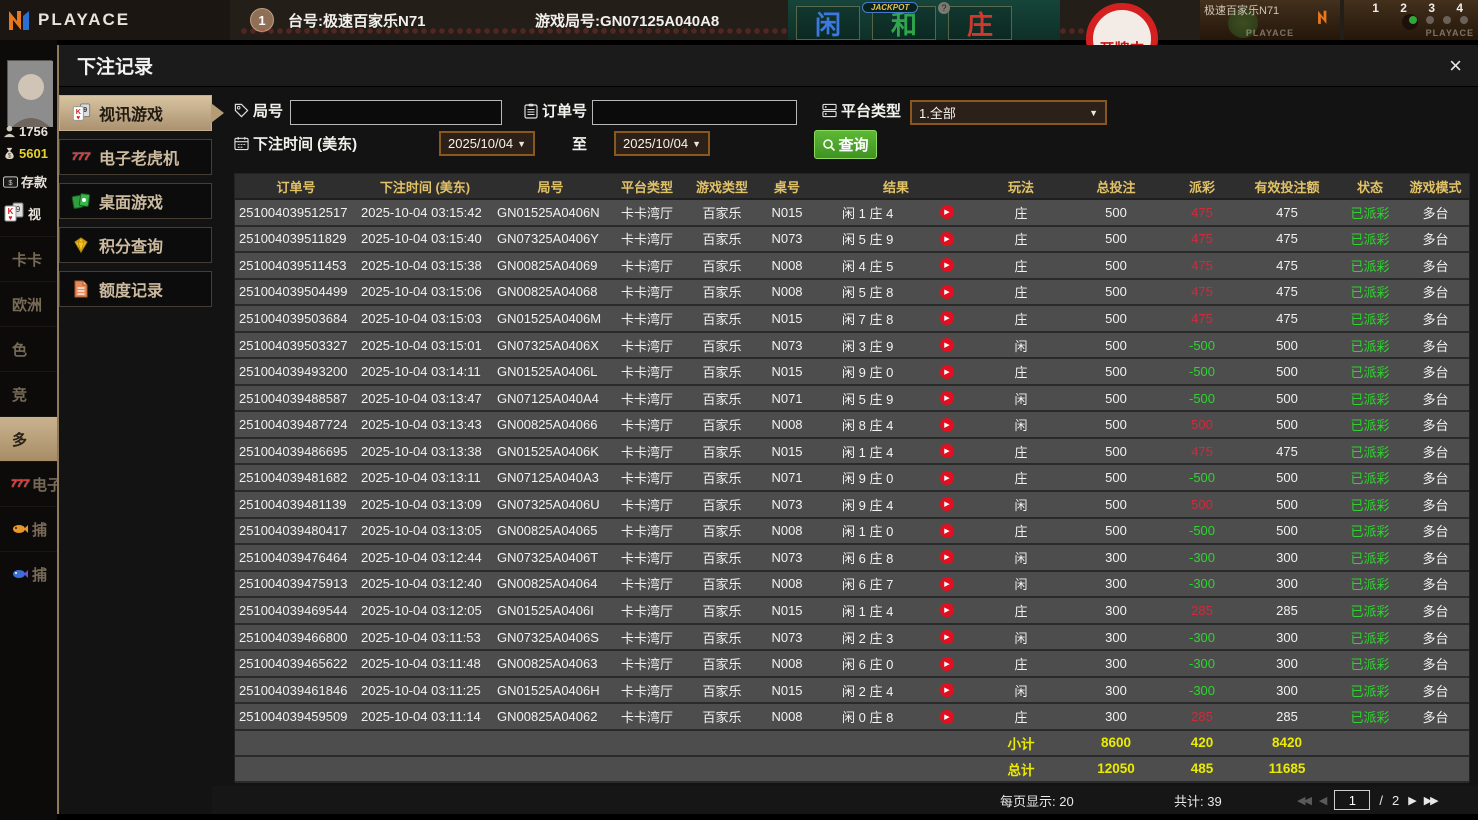  I want to click on menu-item-label: 额度记录, so click(131, 291).